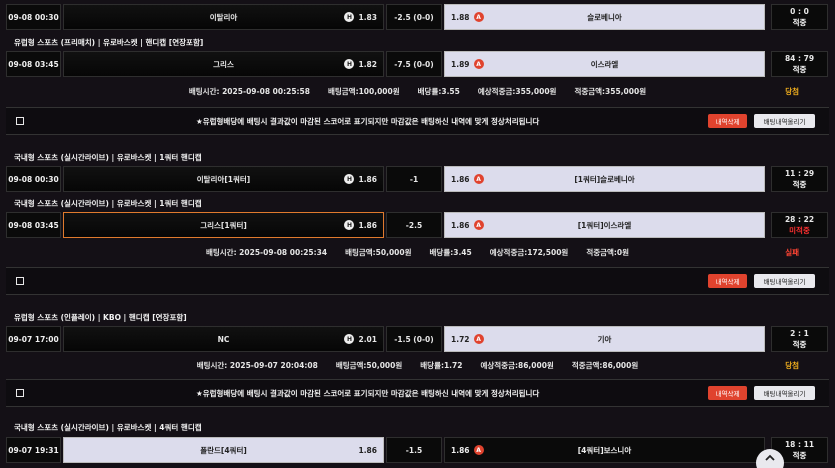 The image size is (835, 468). What do you see at coordinates (605, 365) in the screenshot?
I see `bet-win-amount: 적중금액:86,000원` at bounding box center [605, 365].